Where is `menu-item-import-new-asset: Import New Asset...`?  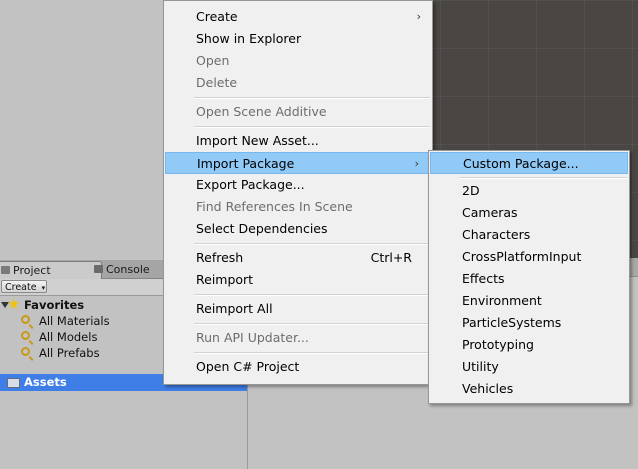 menu-item-import-new-asset: Import New Asset... is located at coordinates (298, 141).